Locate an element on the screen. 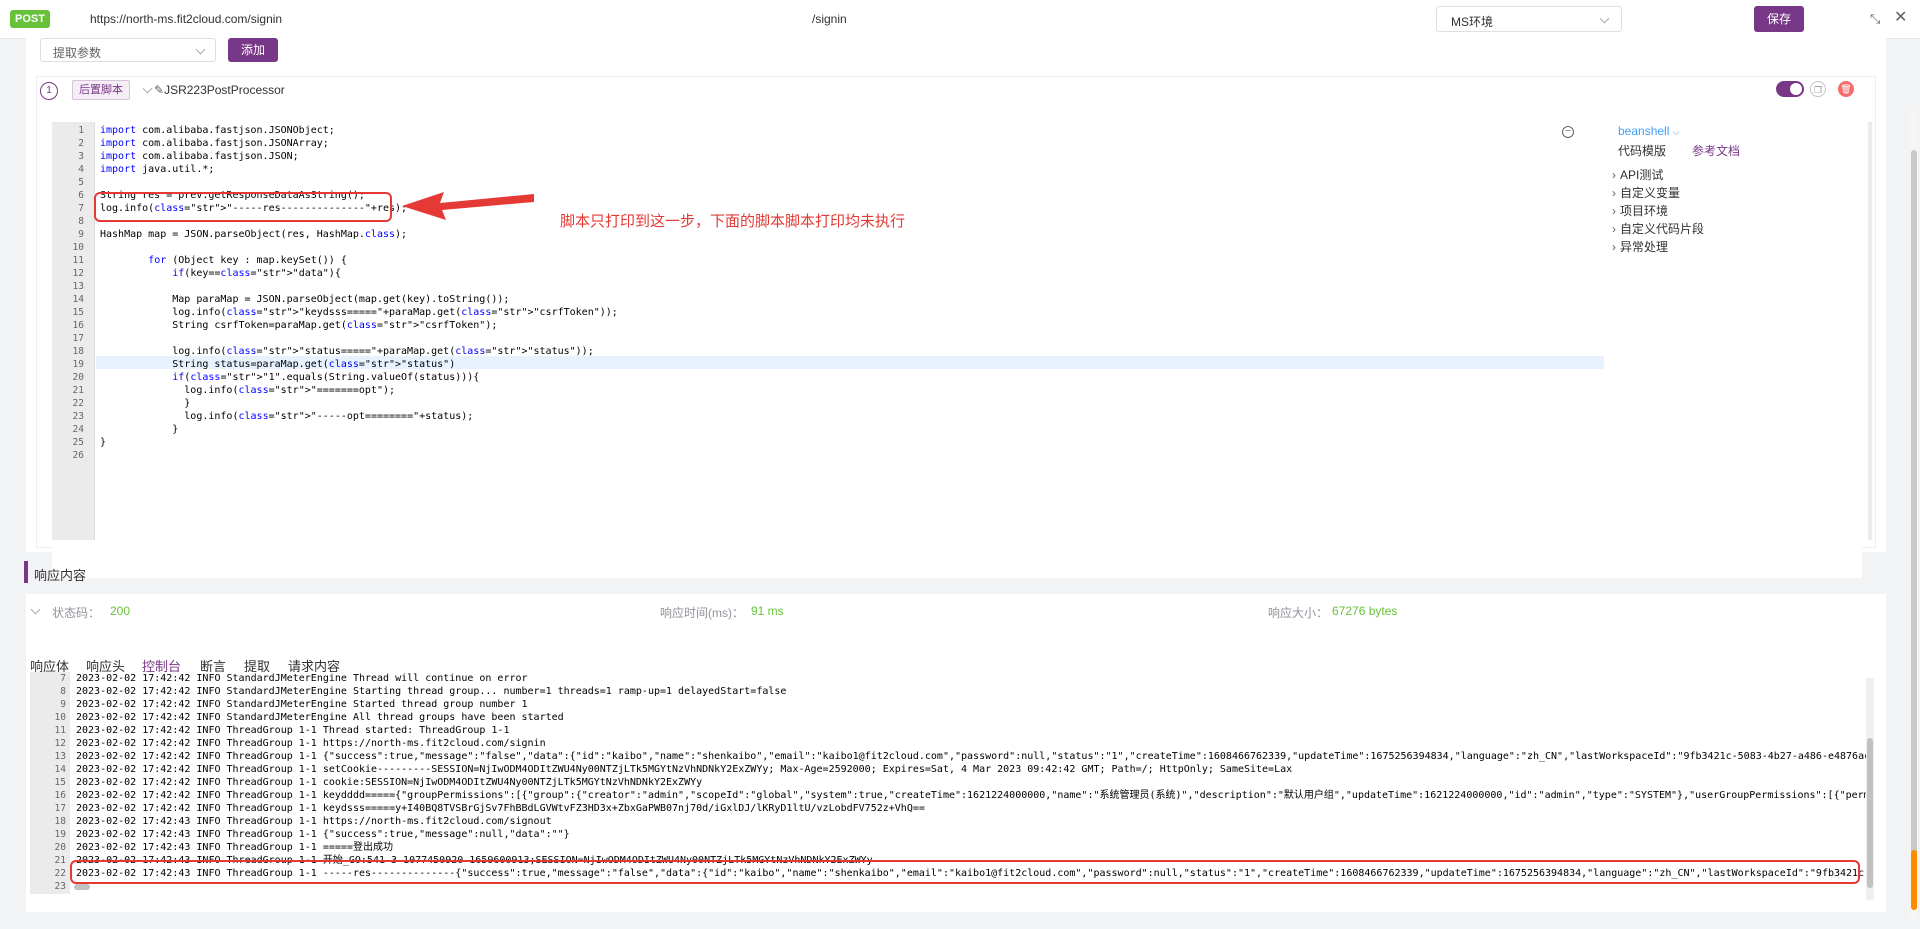 The image size is (1920, 929). collapse-icon: ⤡ is located at coordinates (1877, 19).